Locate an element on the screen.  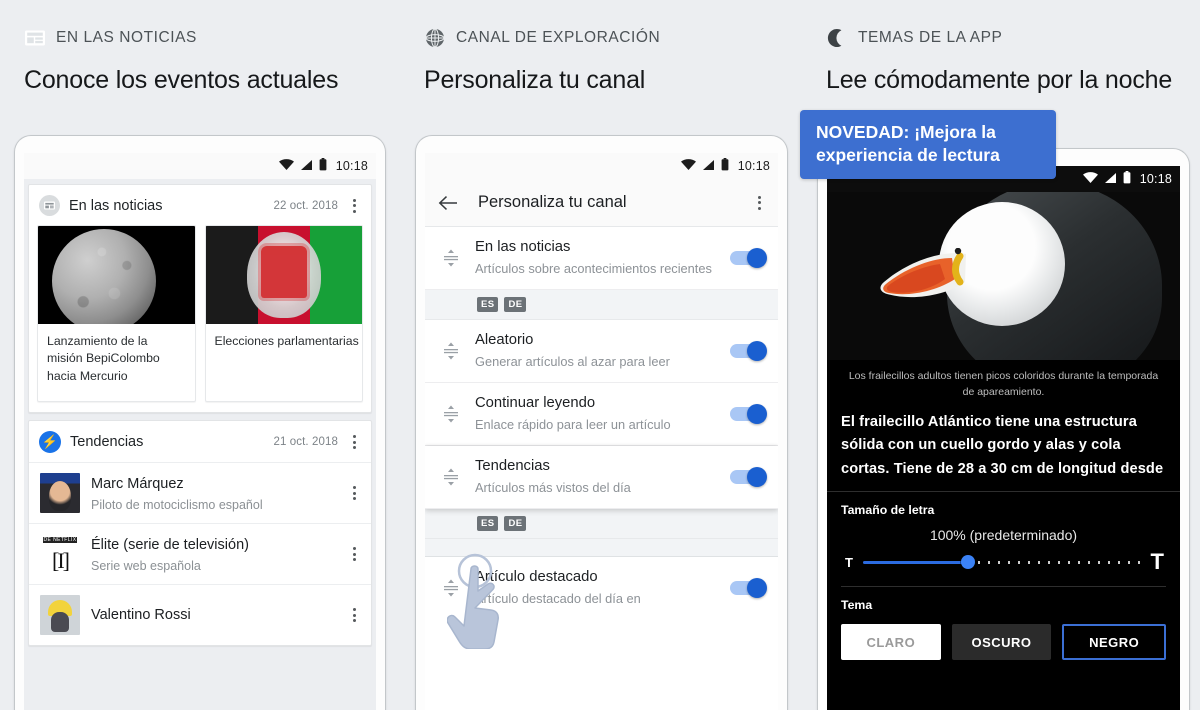
list-item-title: Valentino Rossi is located at coordinates (141, 614).